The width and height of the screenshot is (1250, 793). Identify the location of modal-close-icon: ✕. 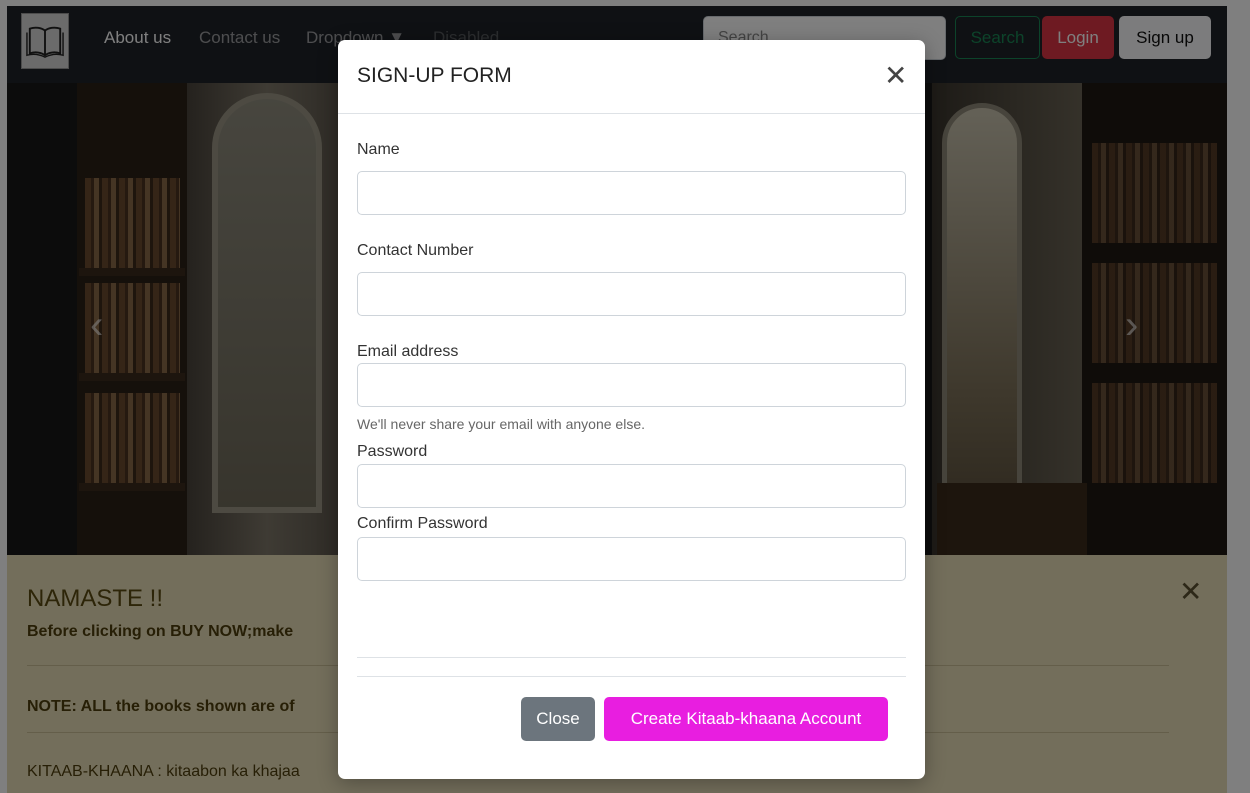
(895, 76).